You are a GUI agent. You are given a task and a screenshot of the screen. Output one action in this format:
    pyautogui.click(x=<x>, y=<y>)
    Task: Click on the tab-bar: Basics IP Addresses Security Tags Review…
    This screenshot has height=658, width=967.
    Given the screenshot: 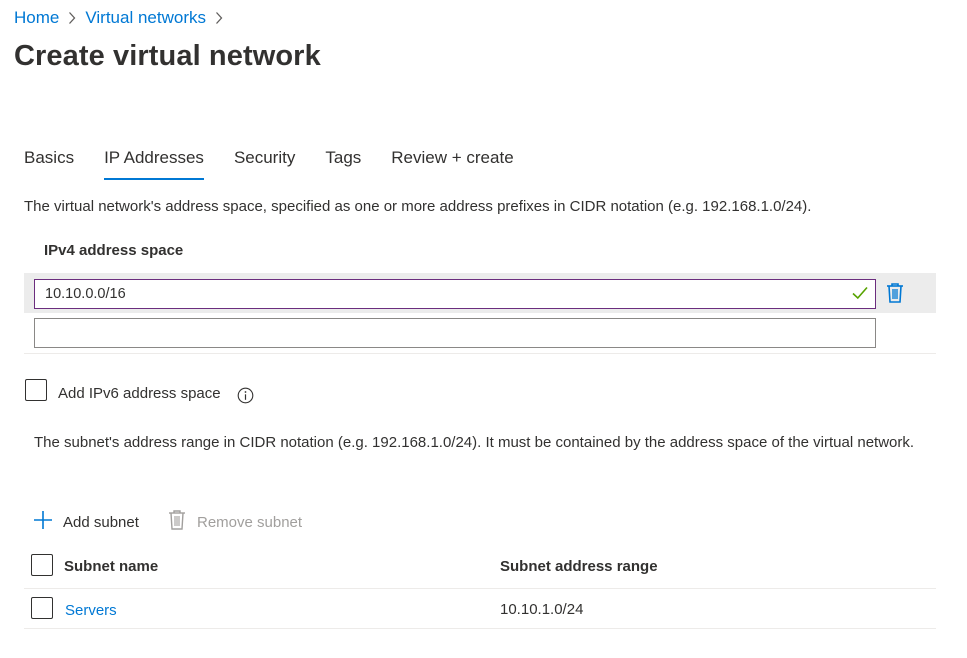 What is the action you would take?
    pyautogui.click(x=284, y=163)
    